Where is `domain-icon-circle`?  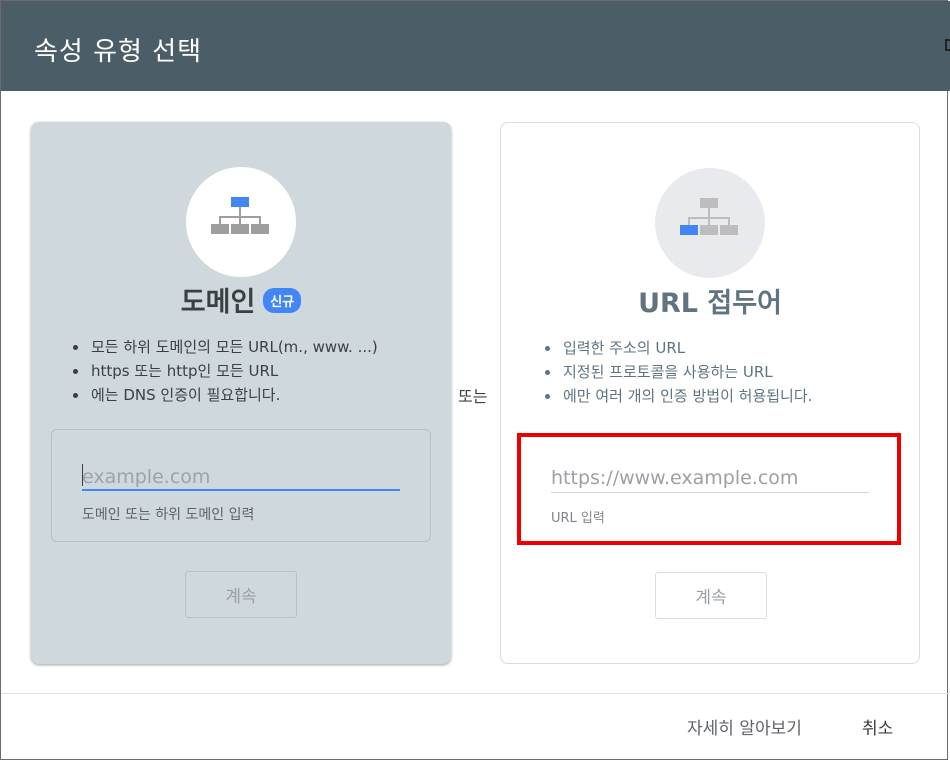 domain-icon-circle is located at coordinates (241, 222).